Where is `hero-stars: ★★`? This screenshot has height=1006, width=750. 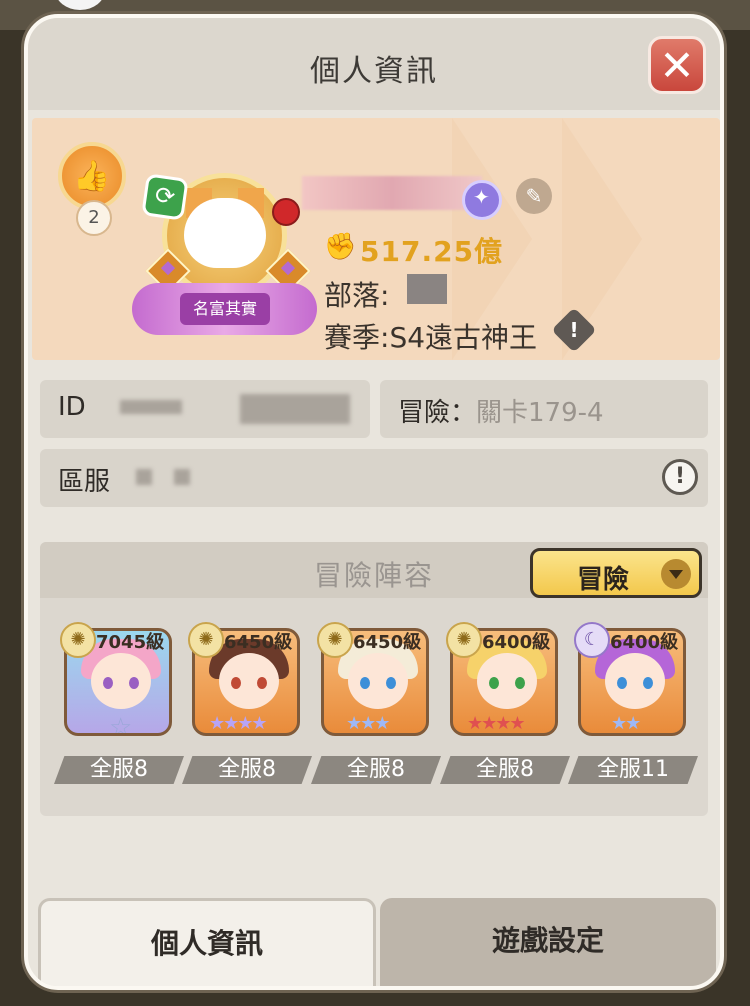 hero-stars: ★★ is located at coordinates (626, 723).